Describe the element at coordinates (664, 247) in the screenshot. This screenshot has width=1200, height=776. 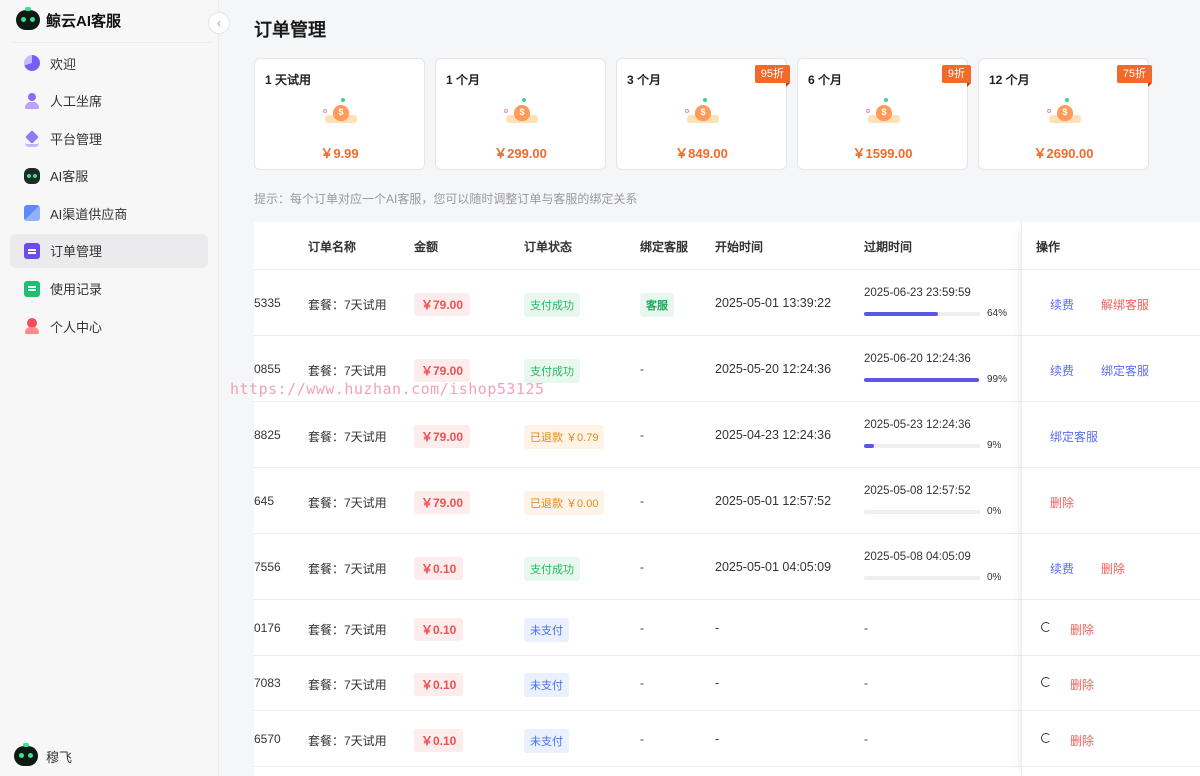
I see `header-bound: 绑定客服` at that location.